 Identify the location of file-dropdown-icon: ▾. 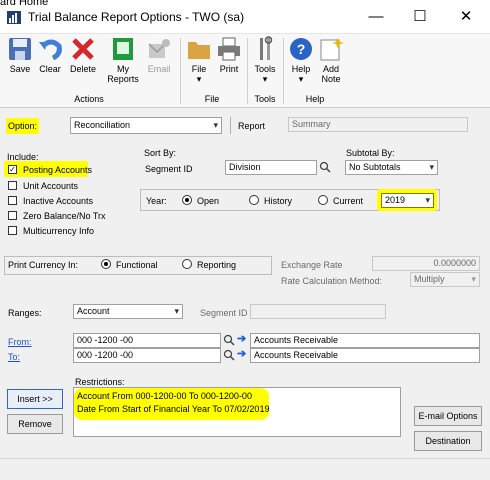
(199, 79).